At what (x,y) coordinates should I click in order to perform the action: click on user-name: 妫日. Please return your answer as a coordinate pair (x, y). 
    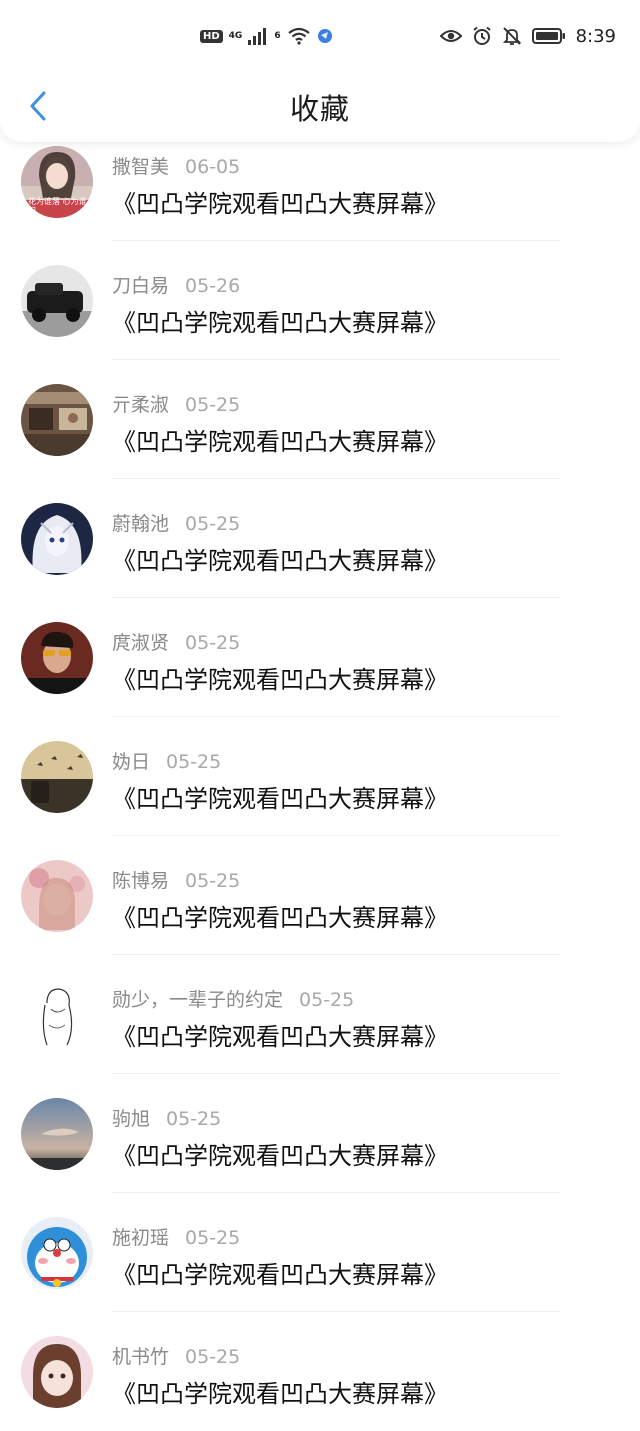
    Looking at the image, I should click on (131, 762).